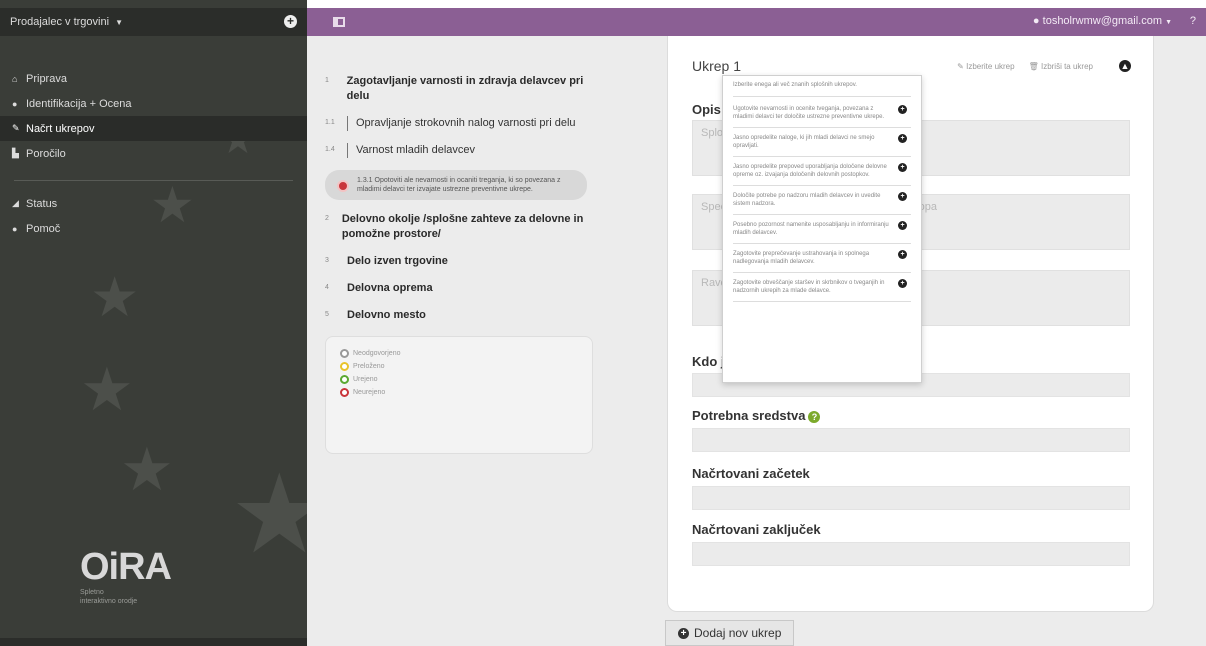  What do you see at coordinates (459, 366) in the screenshot?
I see `legend-item: Preloženo` at bounding box center [459, 366].